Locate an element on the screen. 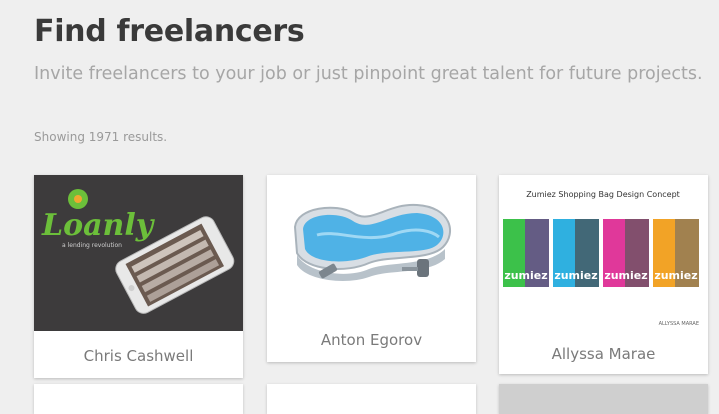 The width and height of the screenshot is (719, 414). freelancer-card: Anton Egorov is located at coordinates (371, 268).